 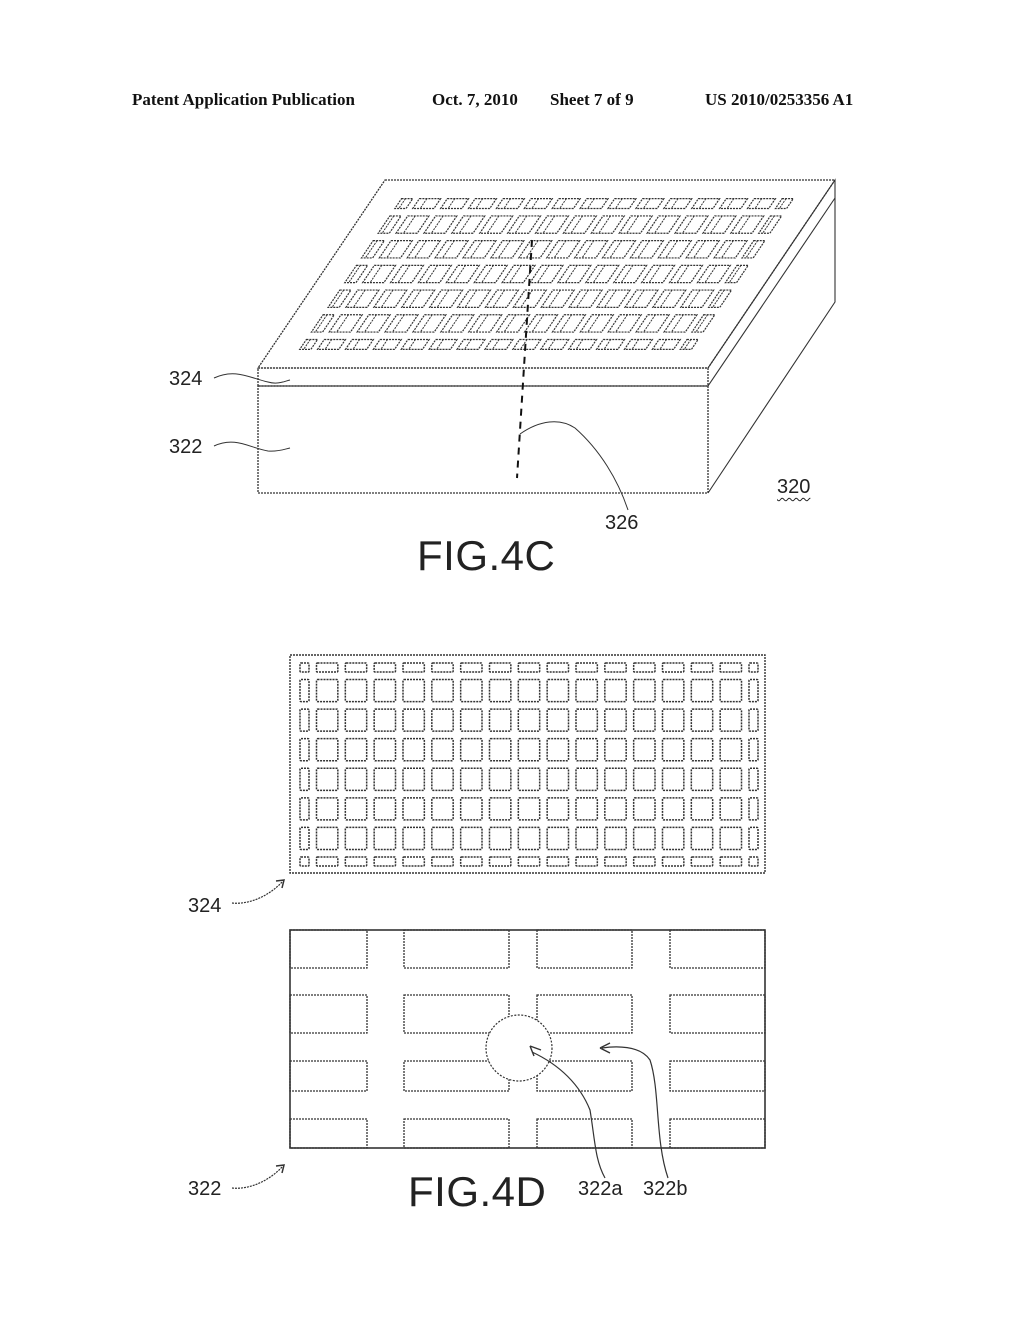 What do you see at coordinates (546, 274) in the screenshot?
I see `hole-grid-3d` at bounding box center [546, 274].